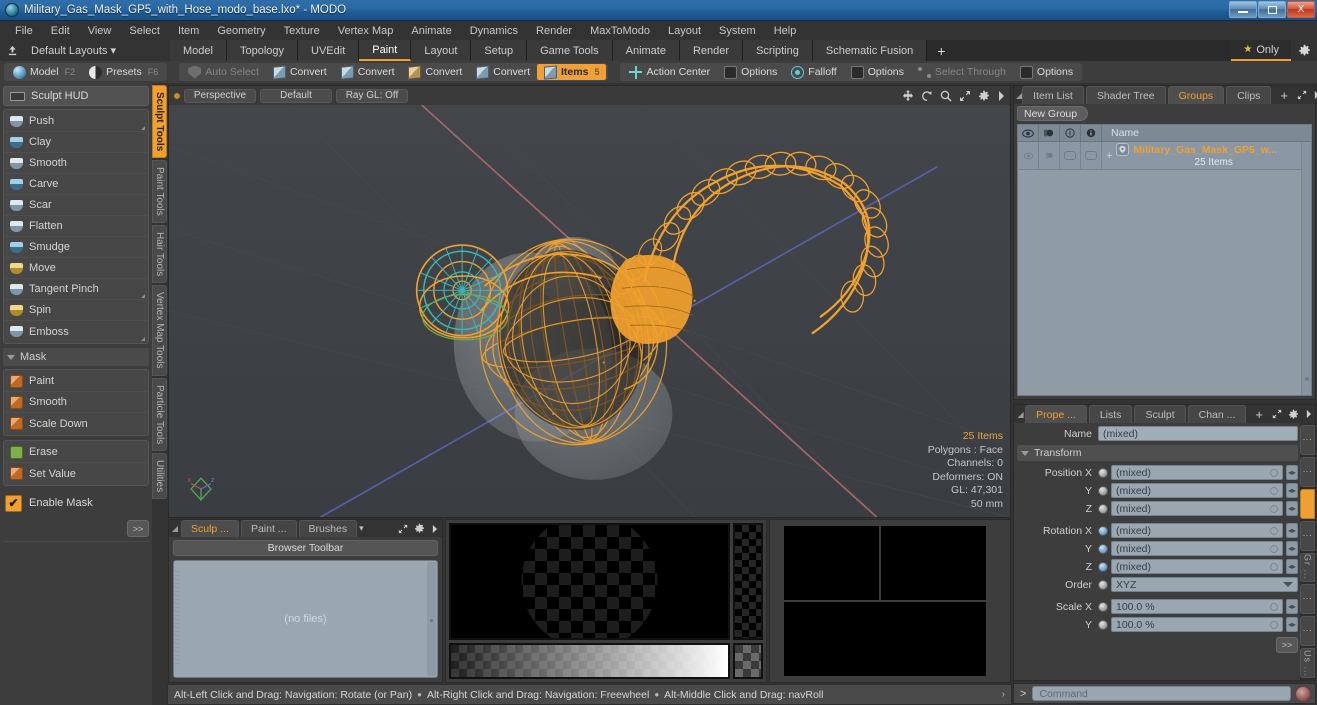 The image size is (1317, 705). What do you see at coordinates (1301, 9) in the screenshot?
I see `close-button: X` at bounding box center [1301, 9].